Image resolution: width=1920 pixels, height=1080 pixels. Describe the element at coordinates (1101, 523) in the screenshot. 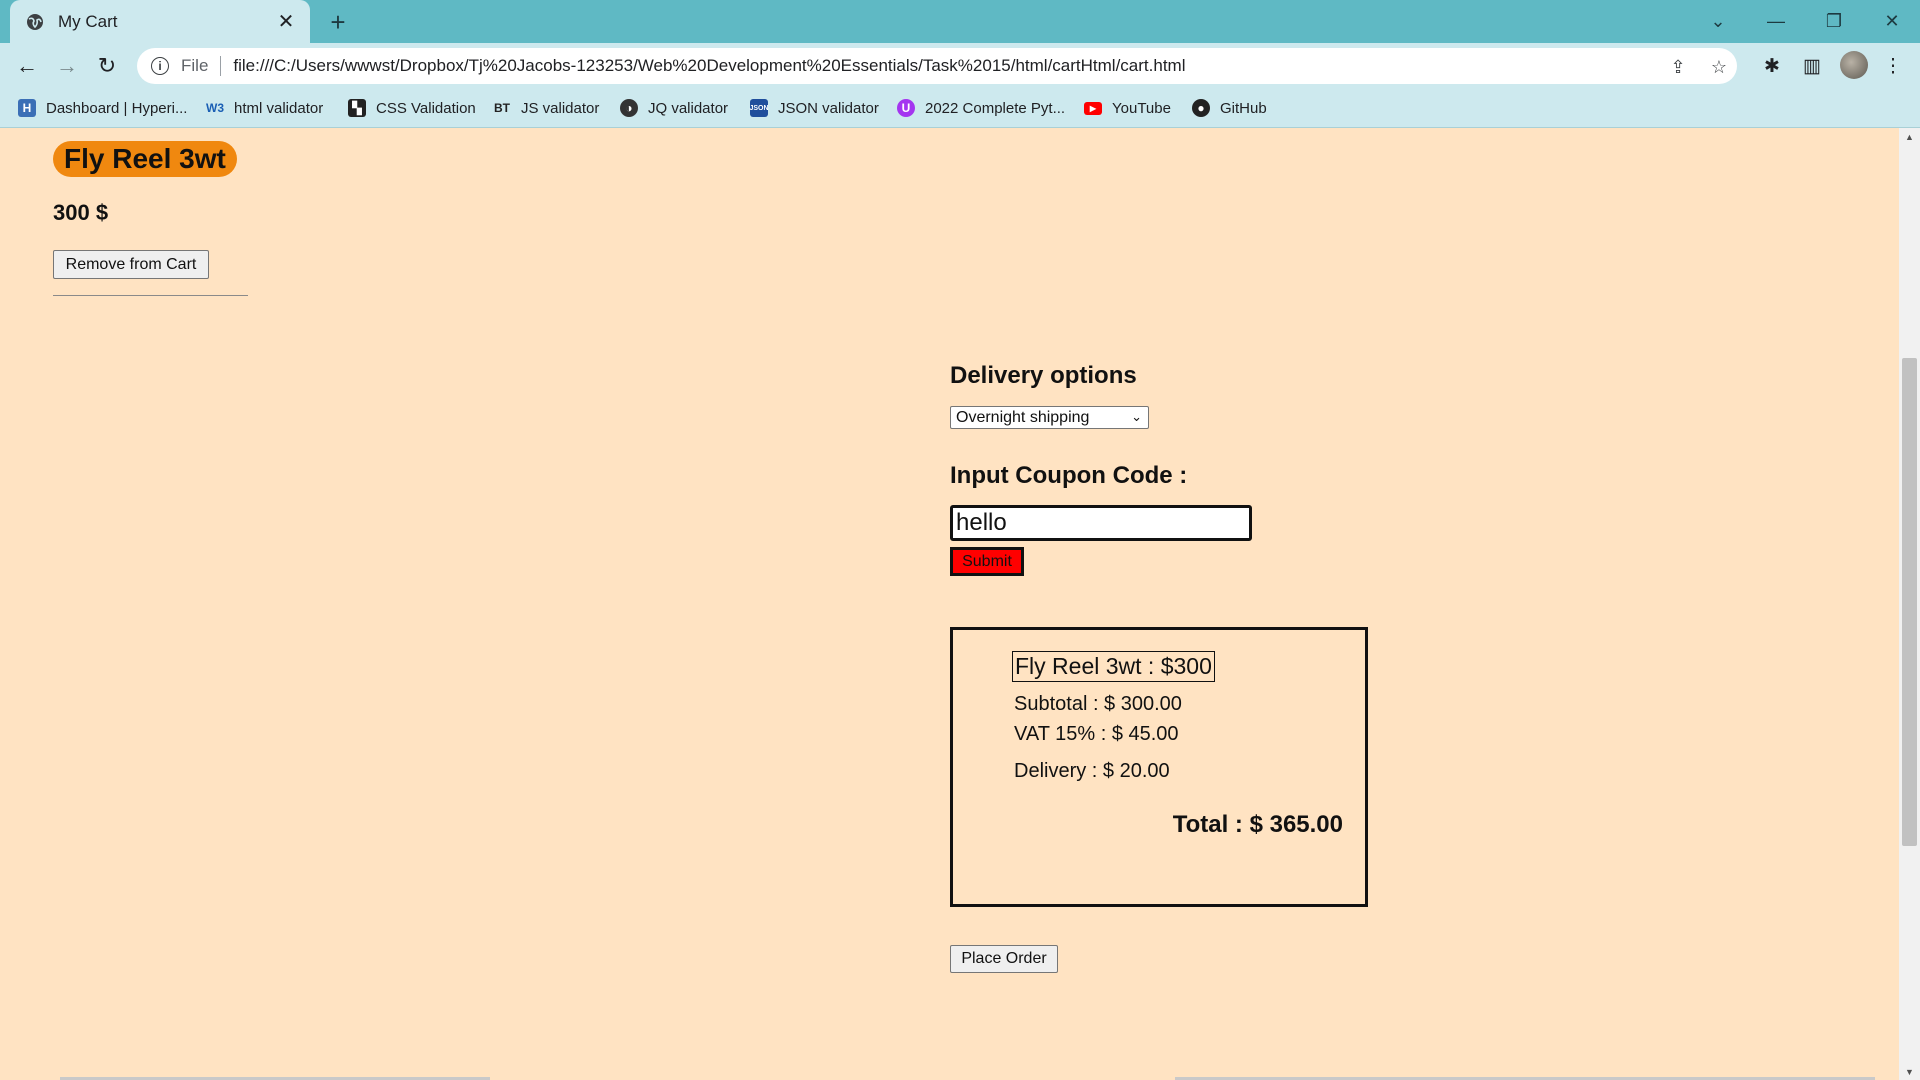

I see `coupon-input` at that location.